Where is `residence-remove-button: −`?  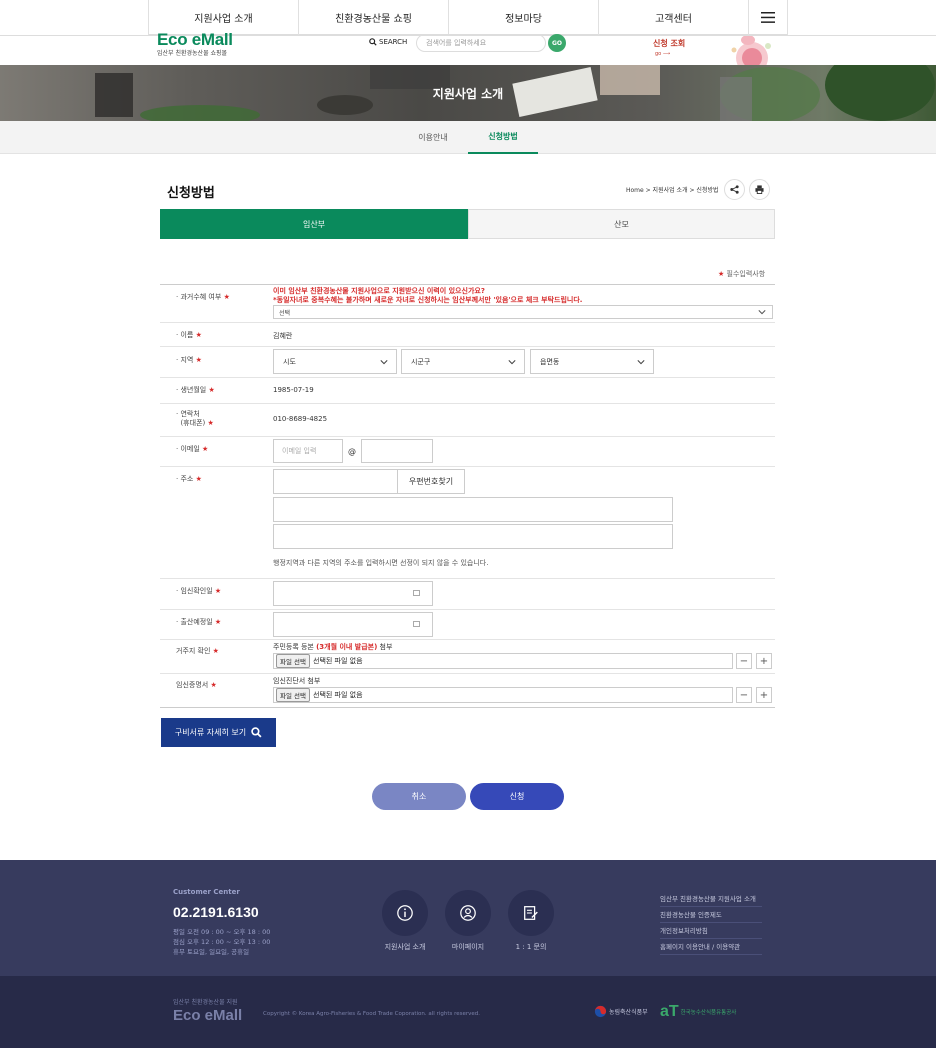
residence-remove-button: − is located at coordinates (744, 661).